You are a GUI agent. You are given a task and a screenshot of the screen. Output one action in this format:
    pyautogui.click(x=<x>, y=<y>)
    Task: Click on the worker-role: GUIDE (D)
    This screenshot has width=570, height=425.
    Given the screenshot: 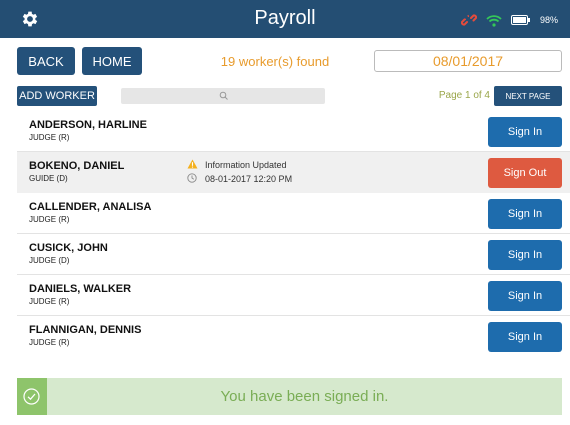 What is the action you would take?
    pyautogui.click(x=48, y=178)
    